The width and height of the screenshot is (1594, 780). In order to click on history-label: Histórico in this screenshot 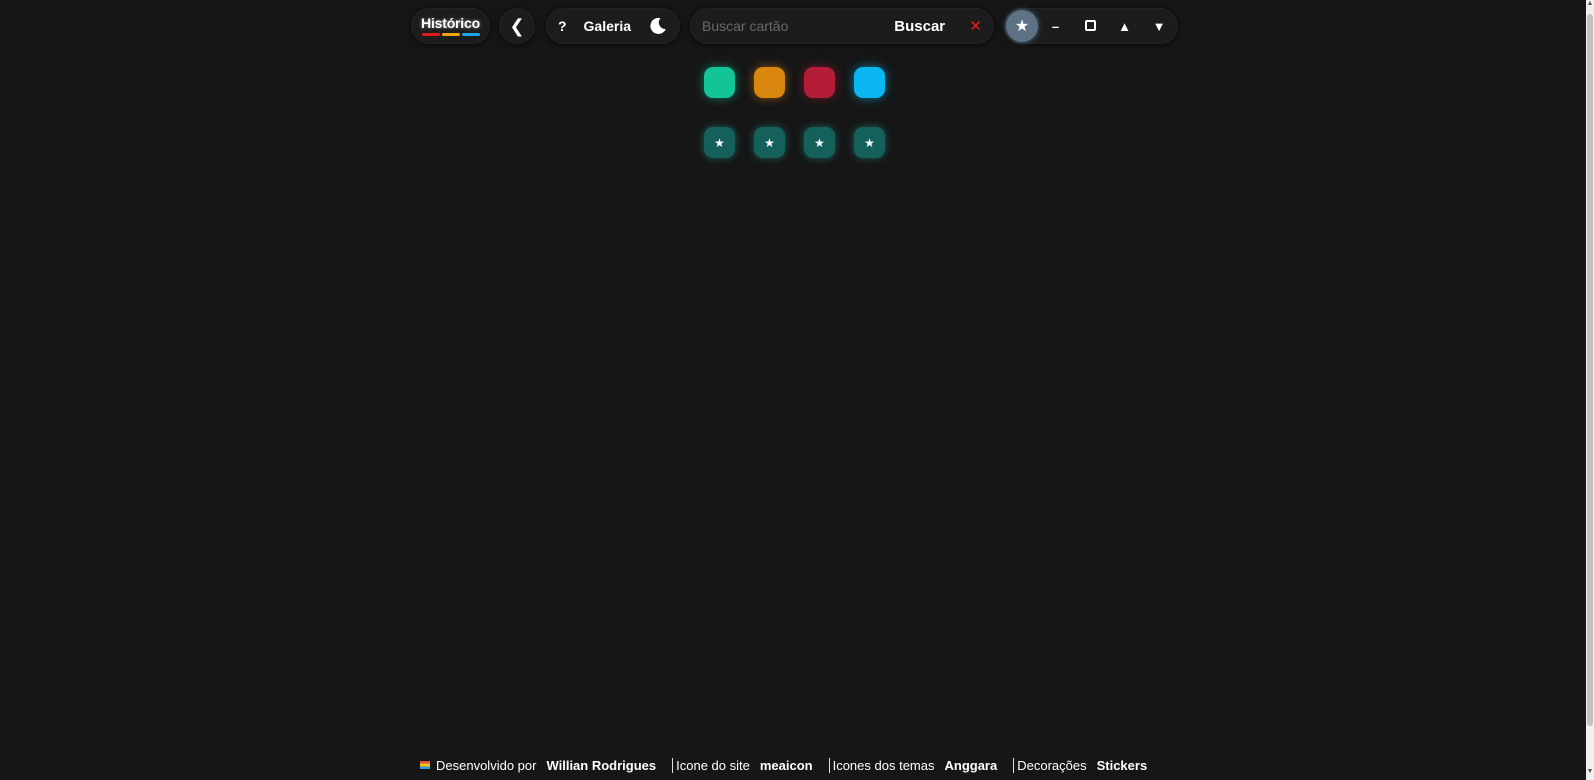, I will do `click(450, 22)`.